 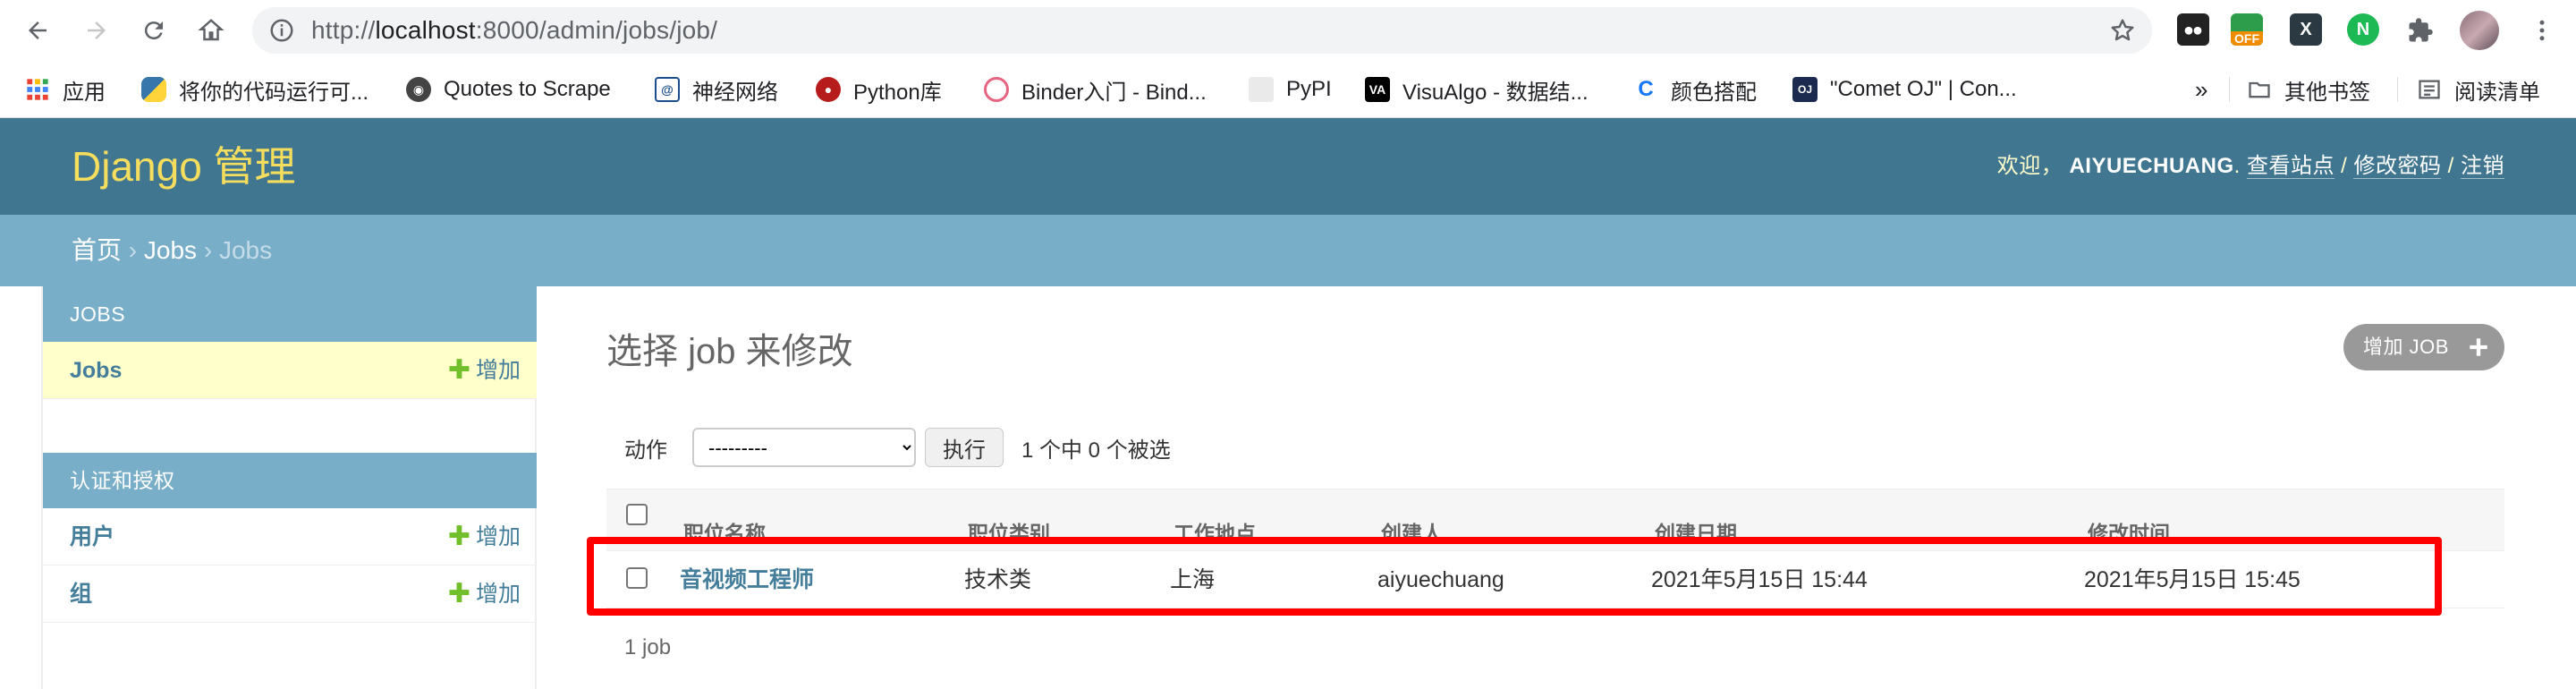 What do you see at coordinates (729, 352) in the screenshot?
I see `page-title: 选择 job 来修改` at bounding box center [729, 352].